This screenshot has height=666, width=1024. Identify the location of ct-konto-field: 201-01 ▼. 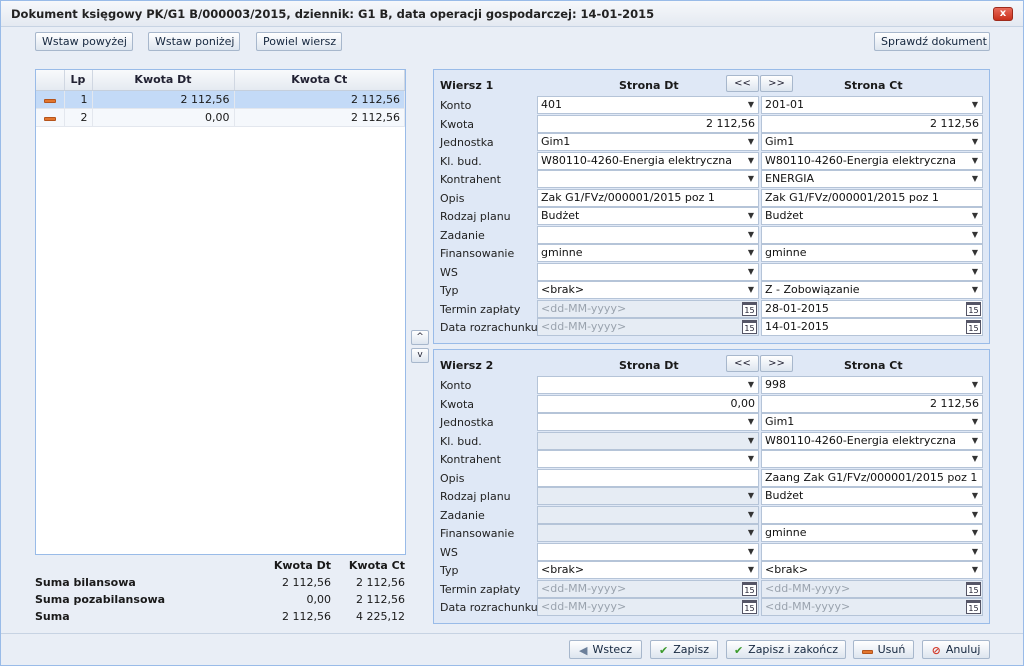
(872, 105).